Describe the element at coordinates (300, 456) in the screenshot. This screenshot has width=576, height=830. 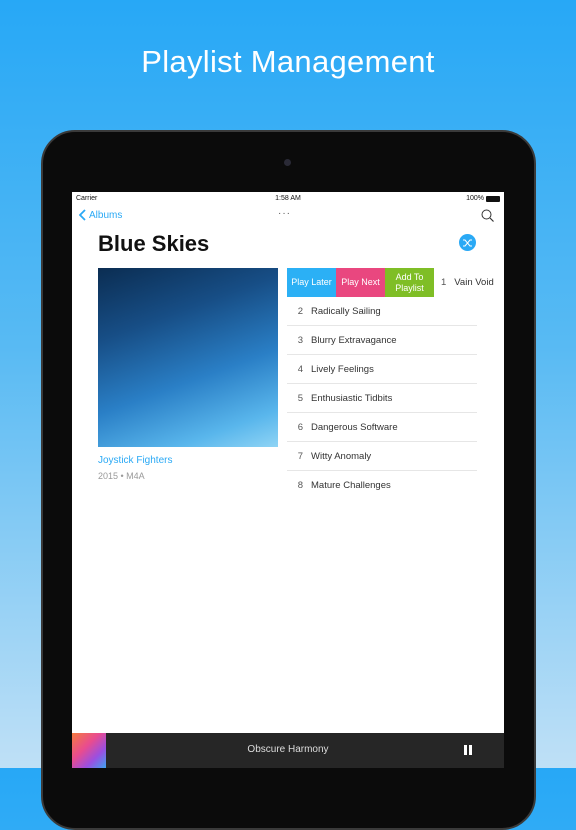
I see `track-number: 7` at that location.